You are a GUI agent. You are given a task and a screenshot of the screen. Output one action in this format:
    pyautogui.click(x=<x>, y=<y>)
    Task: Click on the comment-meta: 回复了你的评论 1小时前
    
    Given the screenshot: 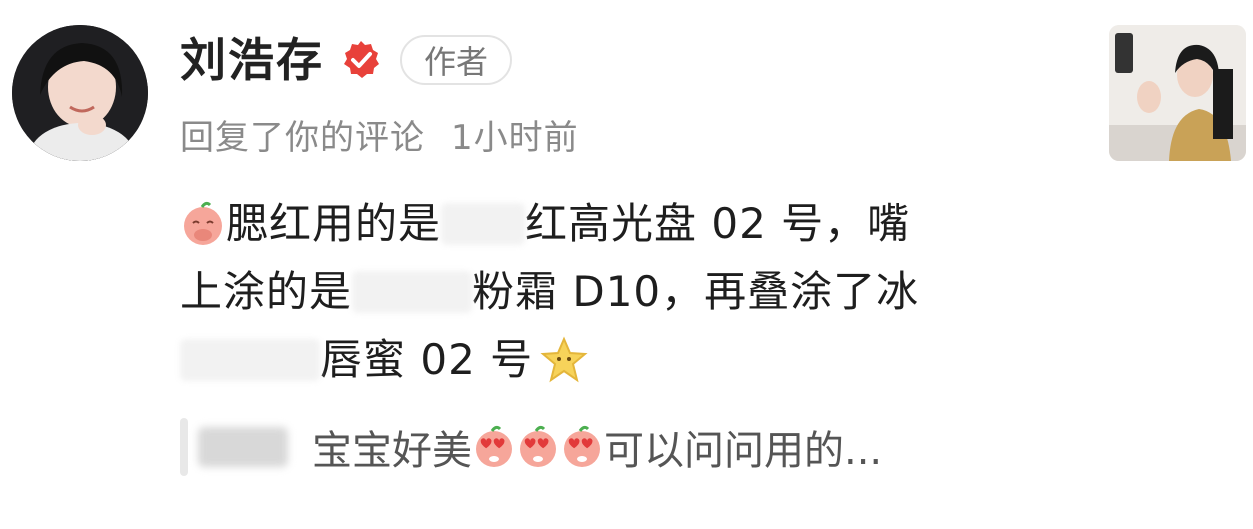 What is the action you would take?
    pyautogui.click(x=379, y=134)
    